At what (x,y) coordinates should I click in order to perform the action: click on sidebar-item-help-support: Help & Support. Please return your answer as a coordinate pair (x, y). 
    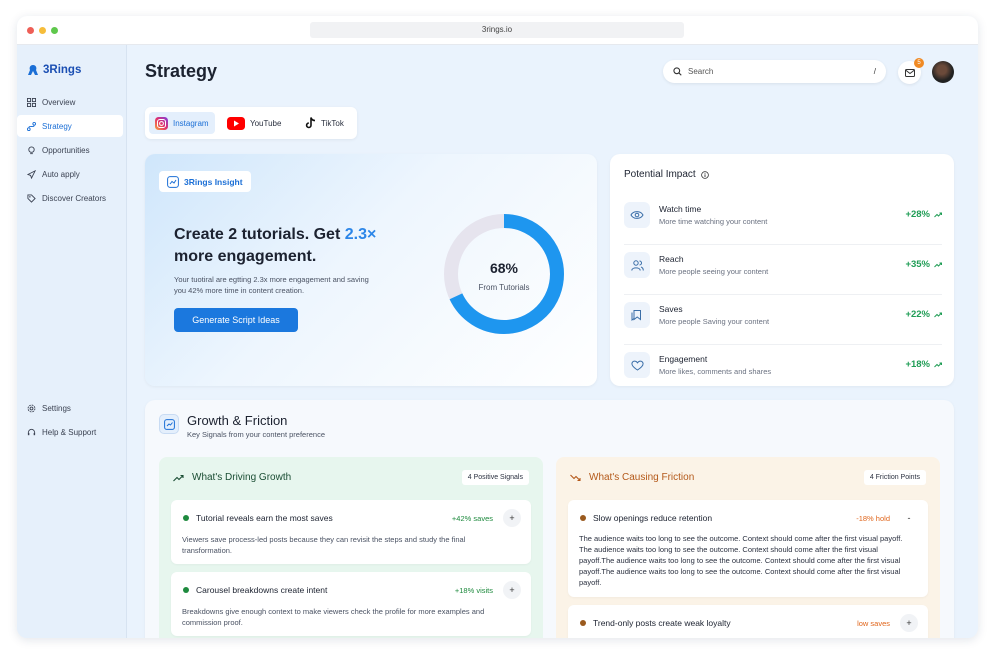
    Looking at the image, I should click on (70, 432).